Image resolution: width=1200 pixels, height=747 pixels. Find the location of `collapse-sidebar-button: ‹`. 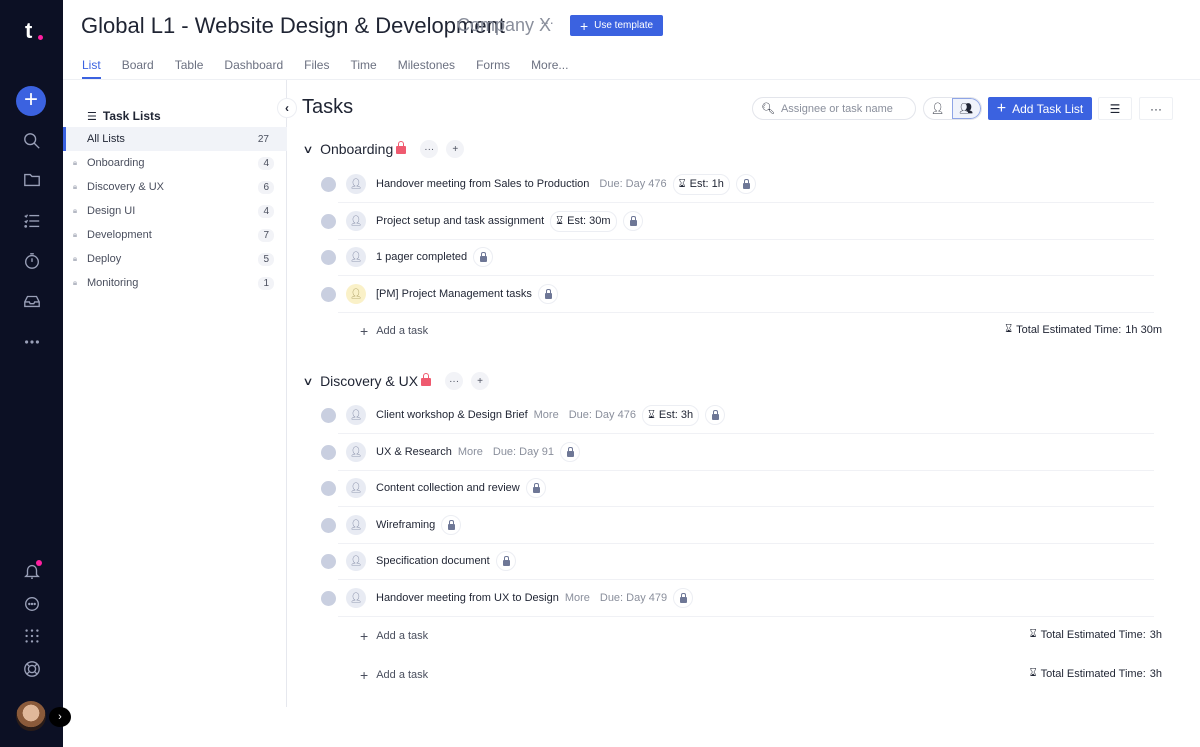

collapse-sidebar-button: ‹ is located at coordinates (287, 108).